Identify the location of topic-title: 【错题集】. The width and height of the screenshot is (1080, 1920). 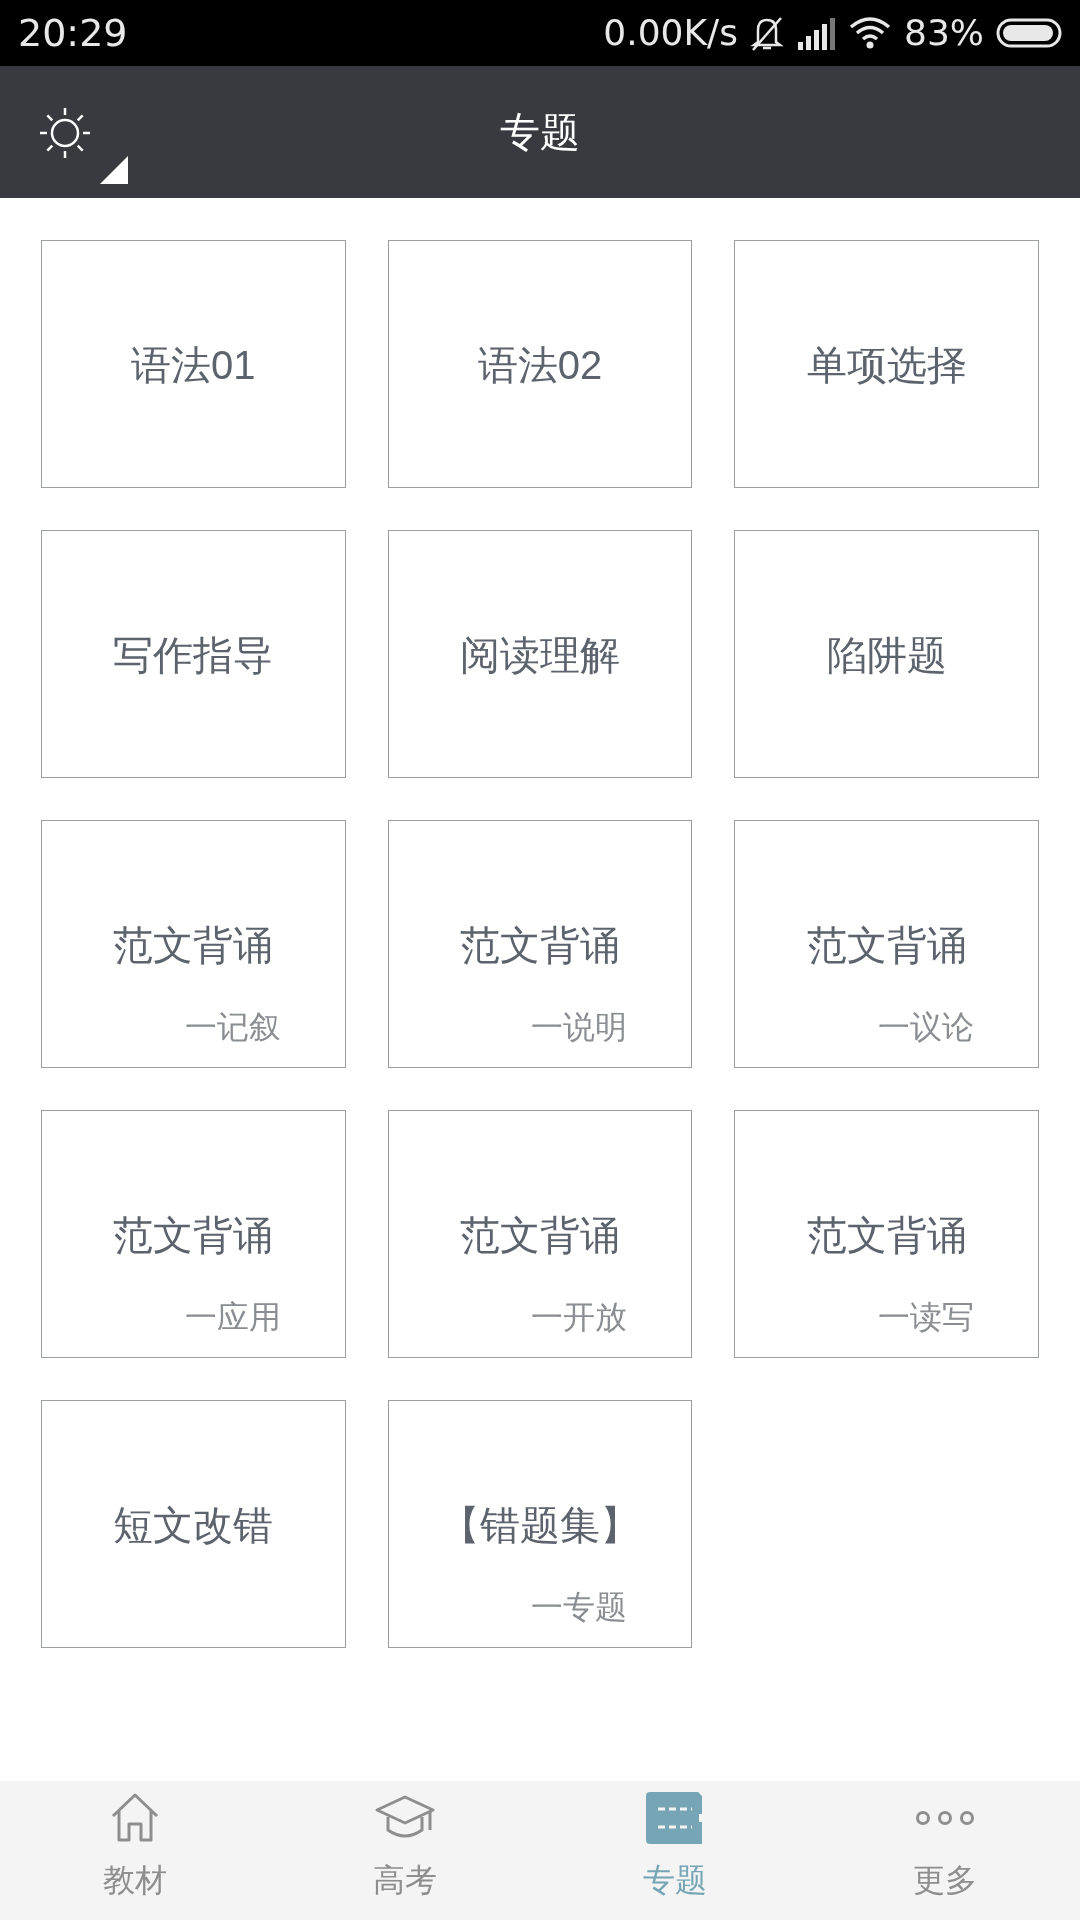
(540, 1525).